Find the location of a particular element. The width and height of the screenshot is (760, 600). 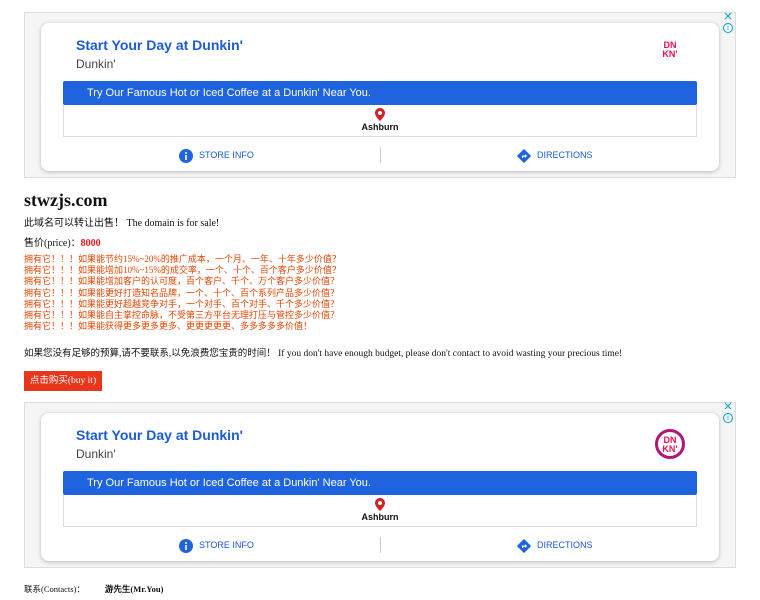

pitch-line: 拥有它！！！如果能增加10%~15%的成交率，一个、十个、百个客户多少价值？ is located at coordinates (182, 270).